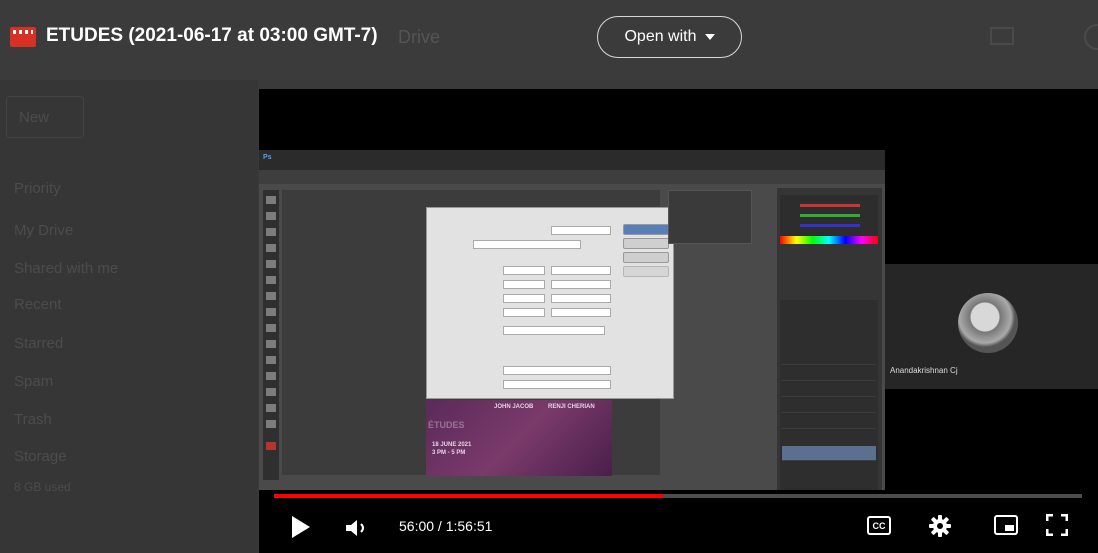  Describe the element at coordinates (34, 381) in the screenshot. I see `sidebar-item-spam: Spam` at that location.